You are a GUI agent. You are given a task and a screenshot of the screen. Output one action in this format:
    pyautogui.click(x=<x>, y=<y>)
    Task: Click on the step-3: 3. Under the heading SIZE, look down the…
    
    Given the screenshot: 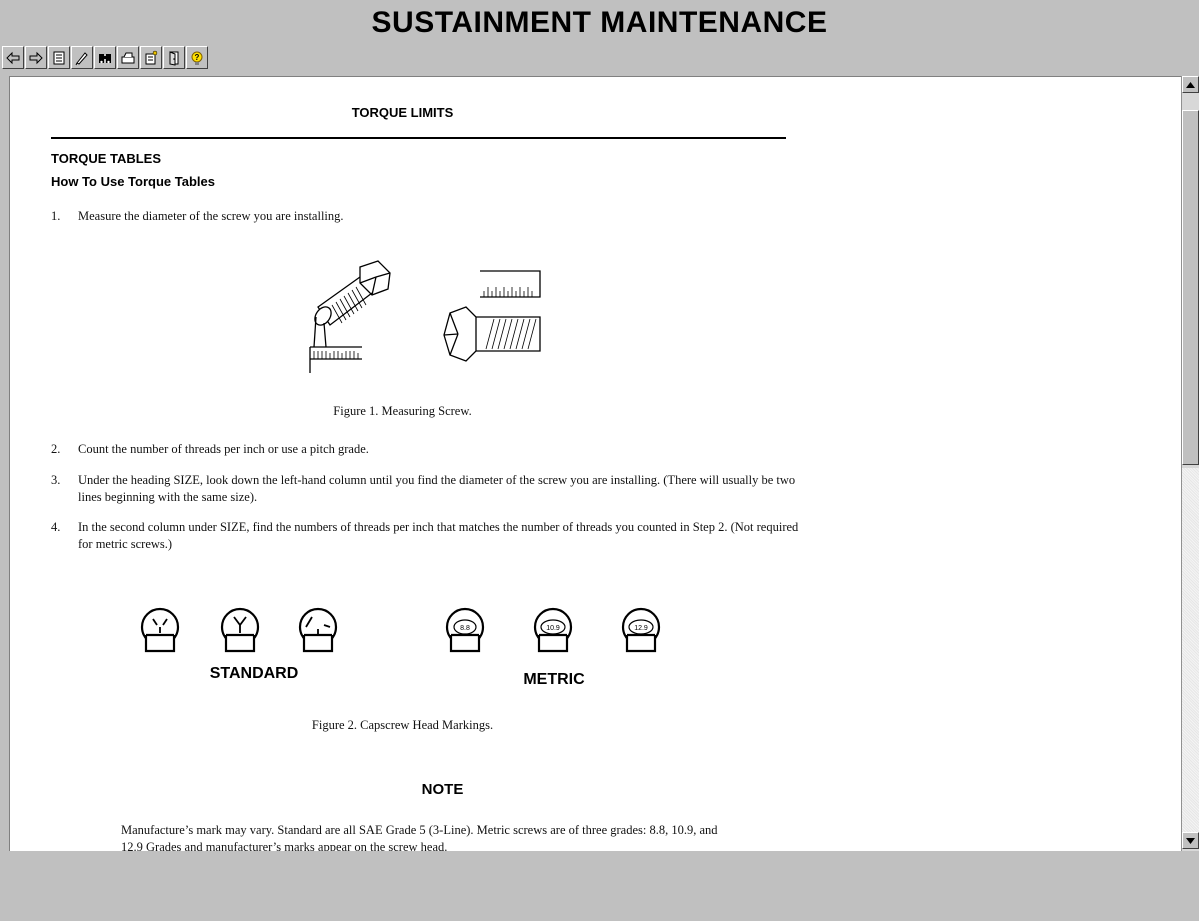 What is the action you would take?
    pyautogui.click(x=426, y=489)
    